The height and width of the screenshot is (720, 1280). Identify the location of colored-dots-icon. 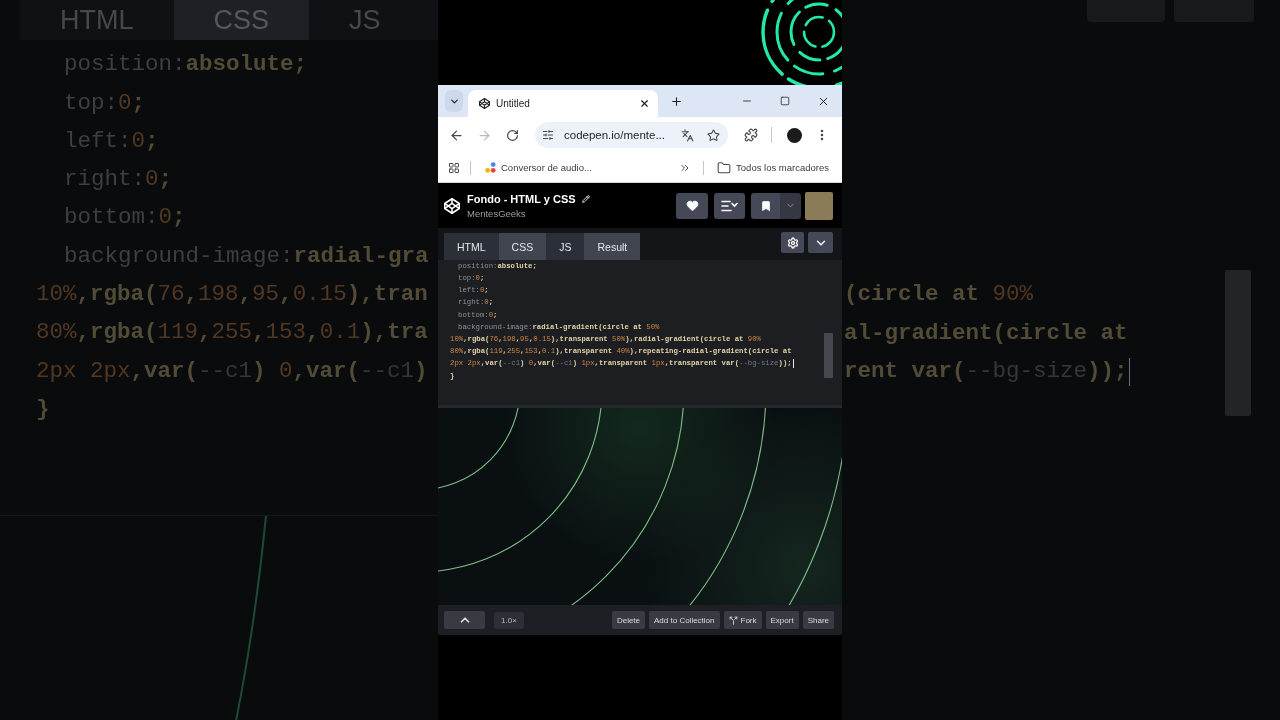
(490, 167).